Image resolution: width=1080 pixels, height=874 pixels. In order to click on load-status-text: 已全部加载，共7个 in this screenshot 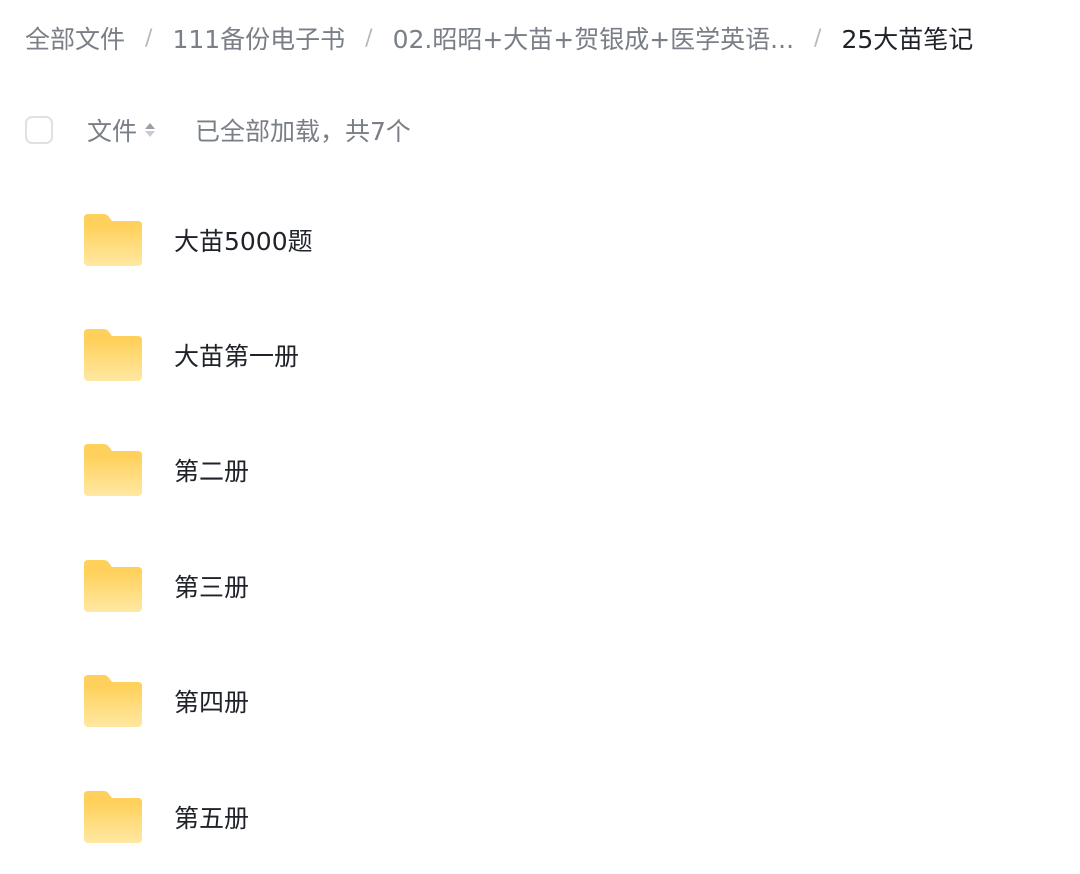, I will do `click(303, 131)`.